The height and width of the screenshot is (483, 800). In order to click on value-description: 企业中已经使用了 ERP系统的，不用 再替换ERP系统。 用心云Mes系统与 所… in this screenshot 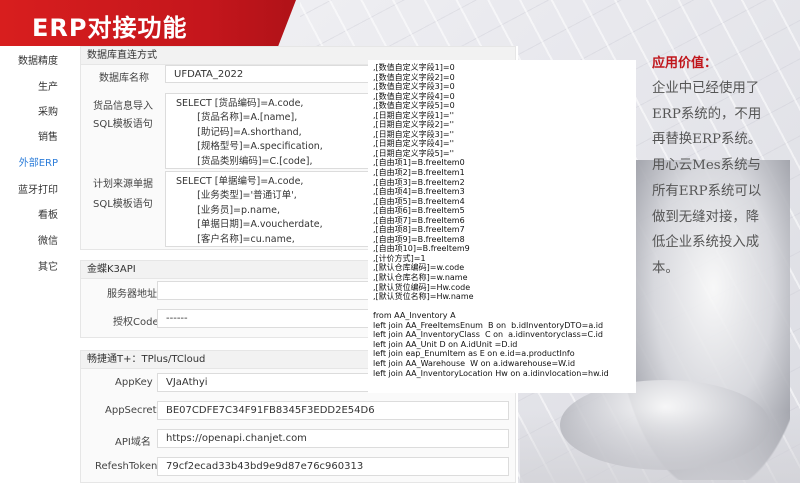, I will do `click(707, 178)`.